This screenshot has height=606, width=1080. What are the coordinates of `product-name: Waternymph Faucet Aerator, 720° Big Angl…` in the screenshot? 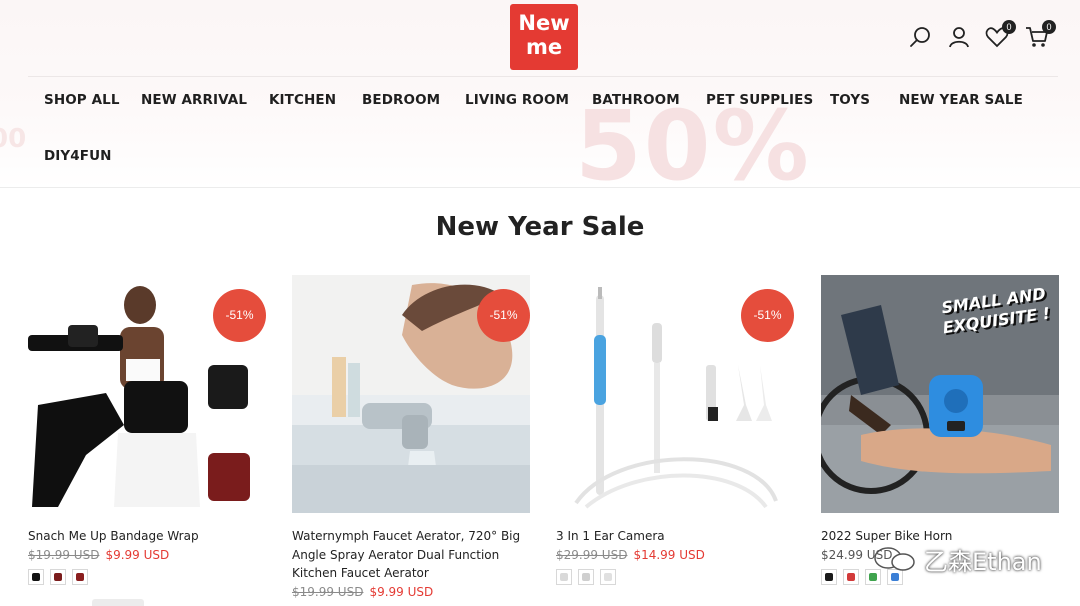 It's located at (411, 555).